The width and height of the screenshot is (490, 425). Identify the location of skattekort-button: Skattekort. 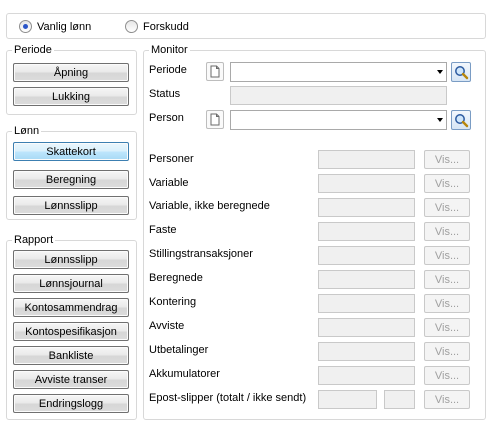
(71, 151).